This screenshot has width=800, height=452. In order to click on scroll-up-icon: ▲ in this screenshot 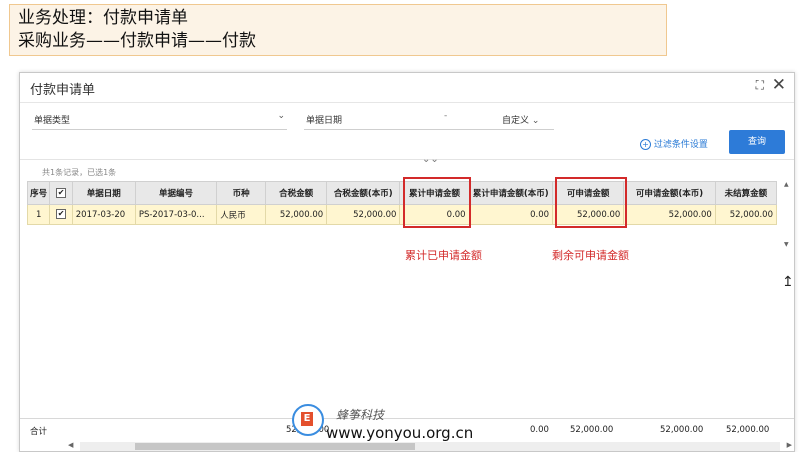, I will do `click(786, 184)`.